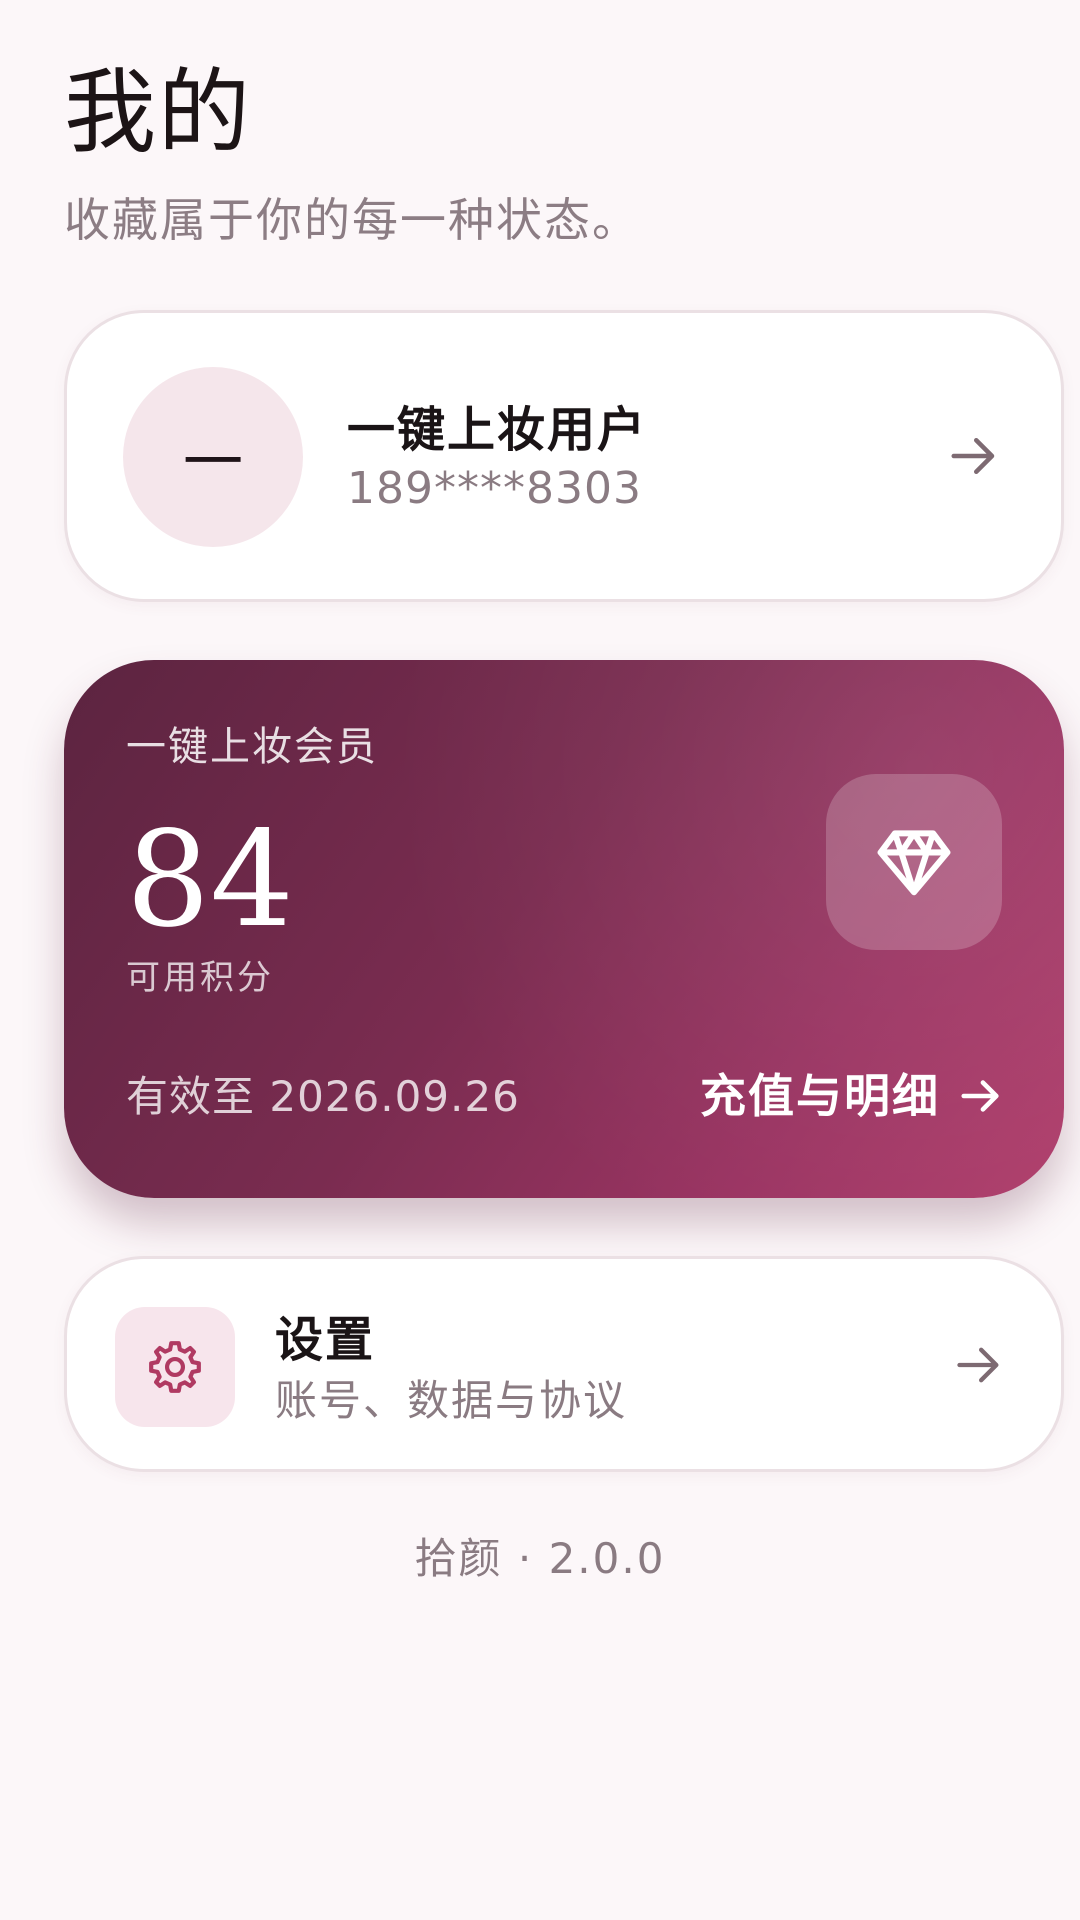 Image resolution: width=1080 pixels, height=1920 pixels. I want to click on settings-icon-box, so click(175, 1367).